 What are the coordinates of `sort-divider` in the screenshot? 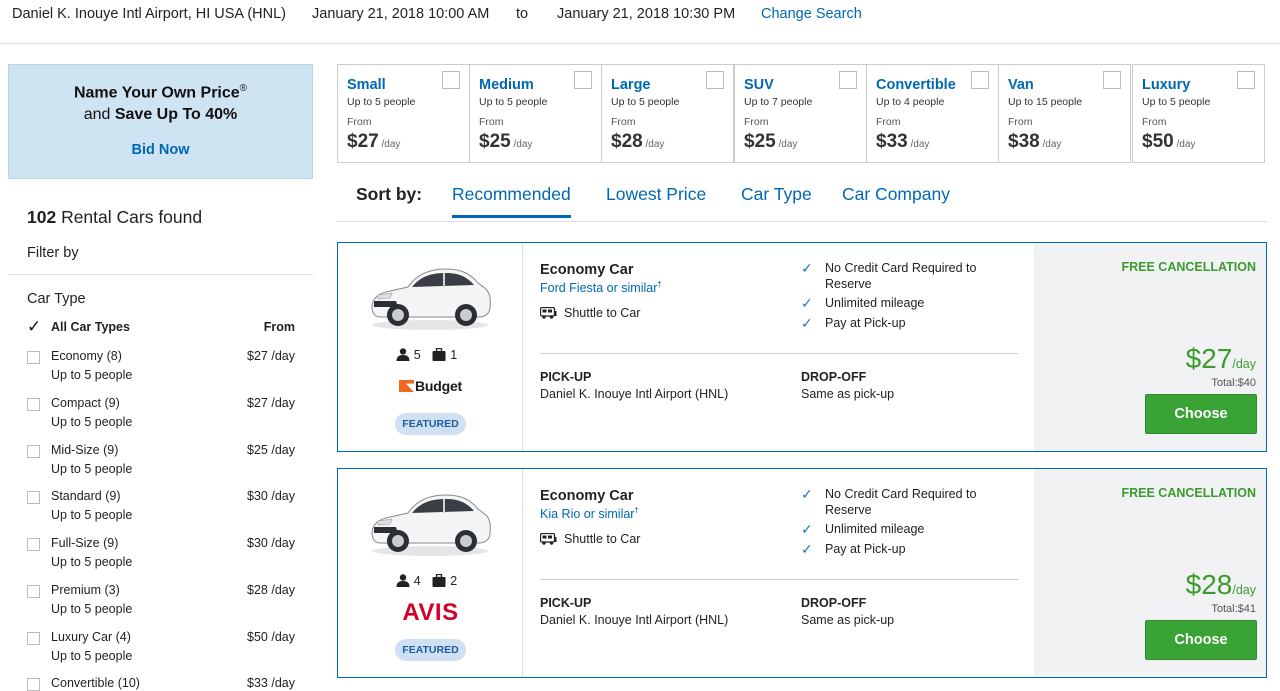 It's located at (802, 221).